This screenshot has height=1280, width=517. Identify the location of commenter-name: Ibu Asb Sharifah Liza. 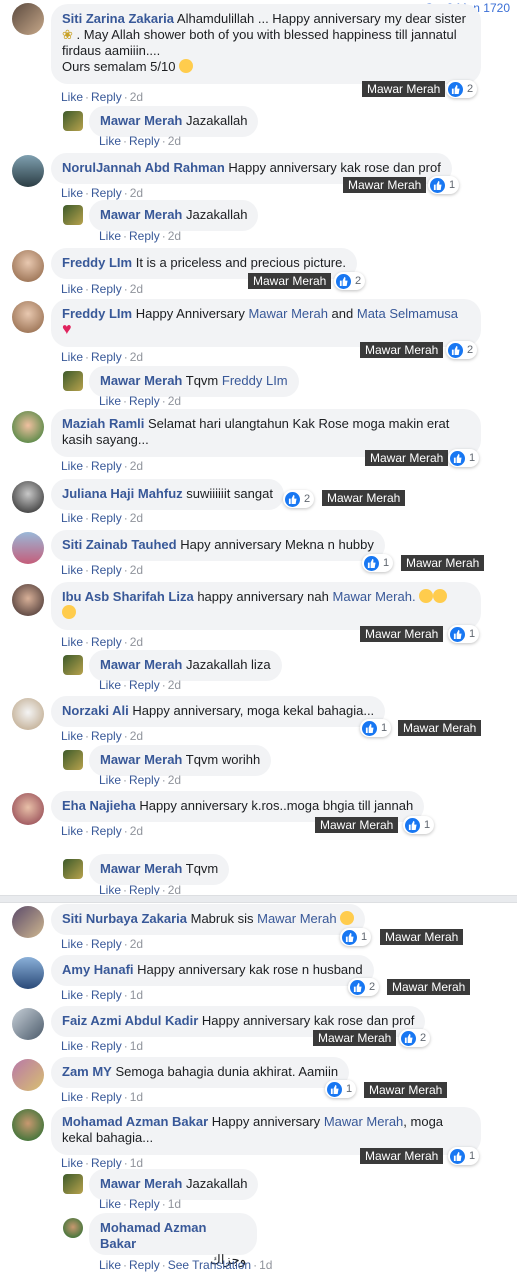
(128, 596).